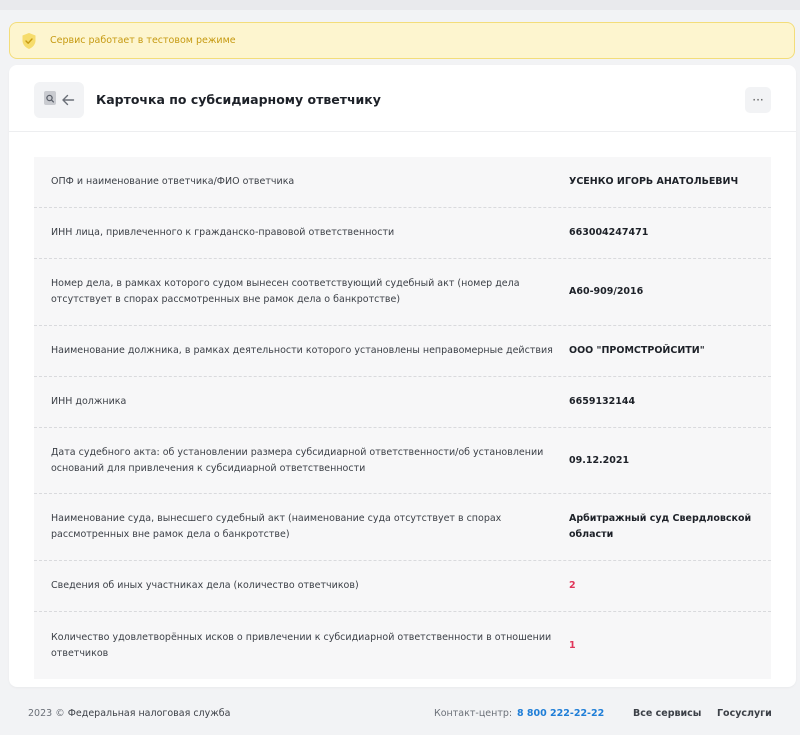  Describe the element at coordinates (149, 713) in the screenshot. I see `footer-org: Федеральная налоговая служба` at that location.